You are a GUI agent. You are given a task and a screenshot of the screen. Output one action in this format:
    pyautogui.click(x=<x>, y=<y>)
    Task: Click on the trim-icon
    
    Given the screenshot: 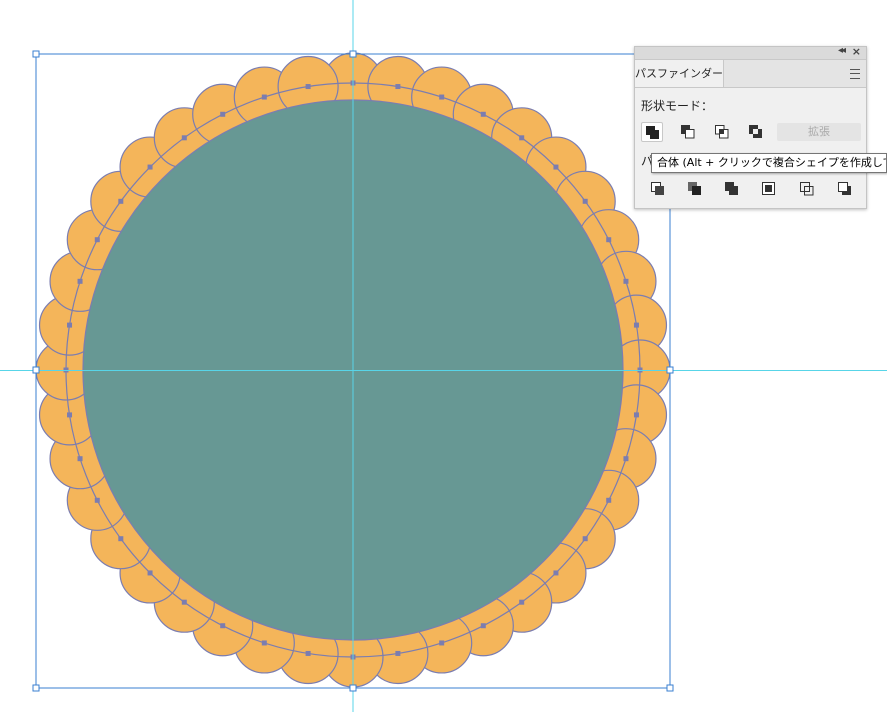 What is the action you would take?
    pyautogui.click(x=694, y=188)
    